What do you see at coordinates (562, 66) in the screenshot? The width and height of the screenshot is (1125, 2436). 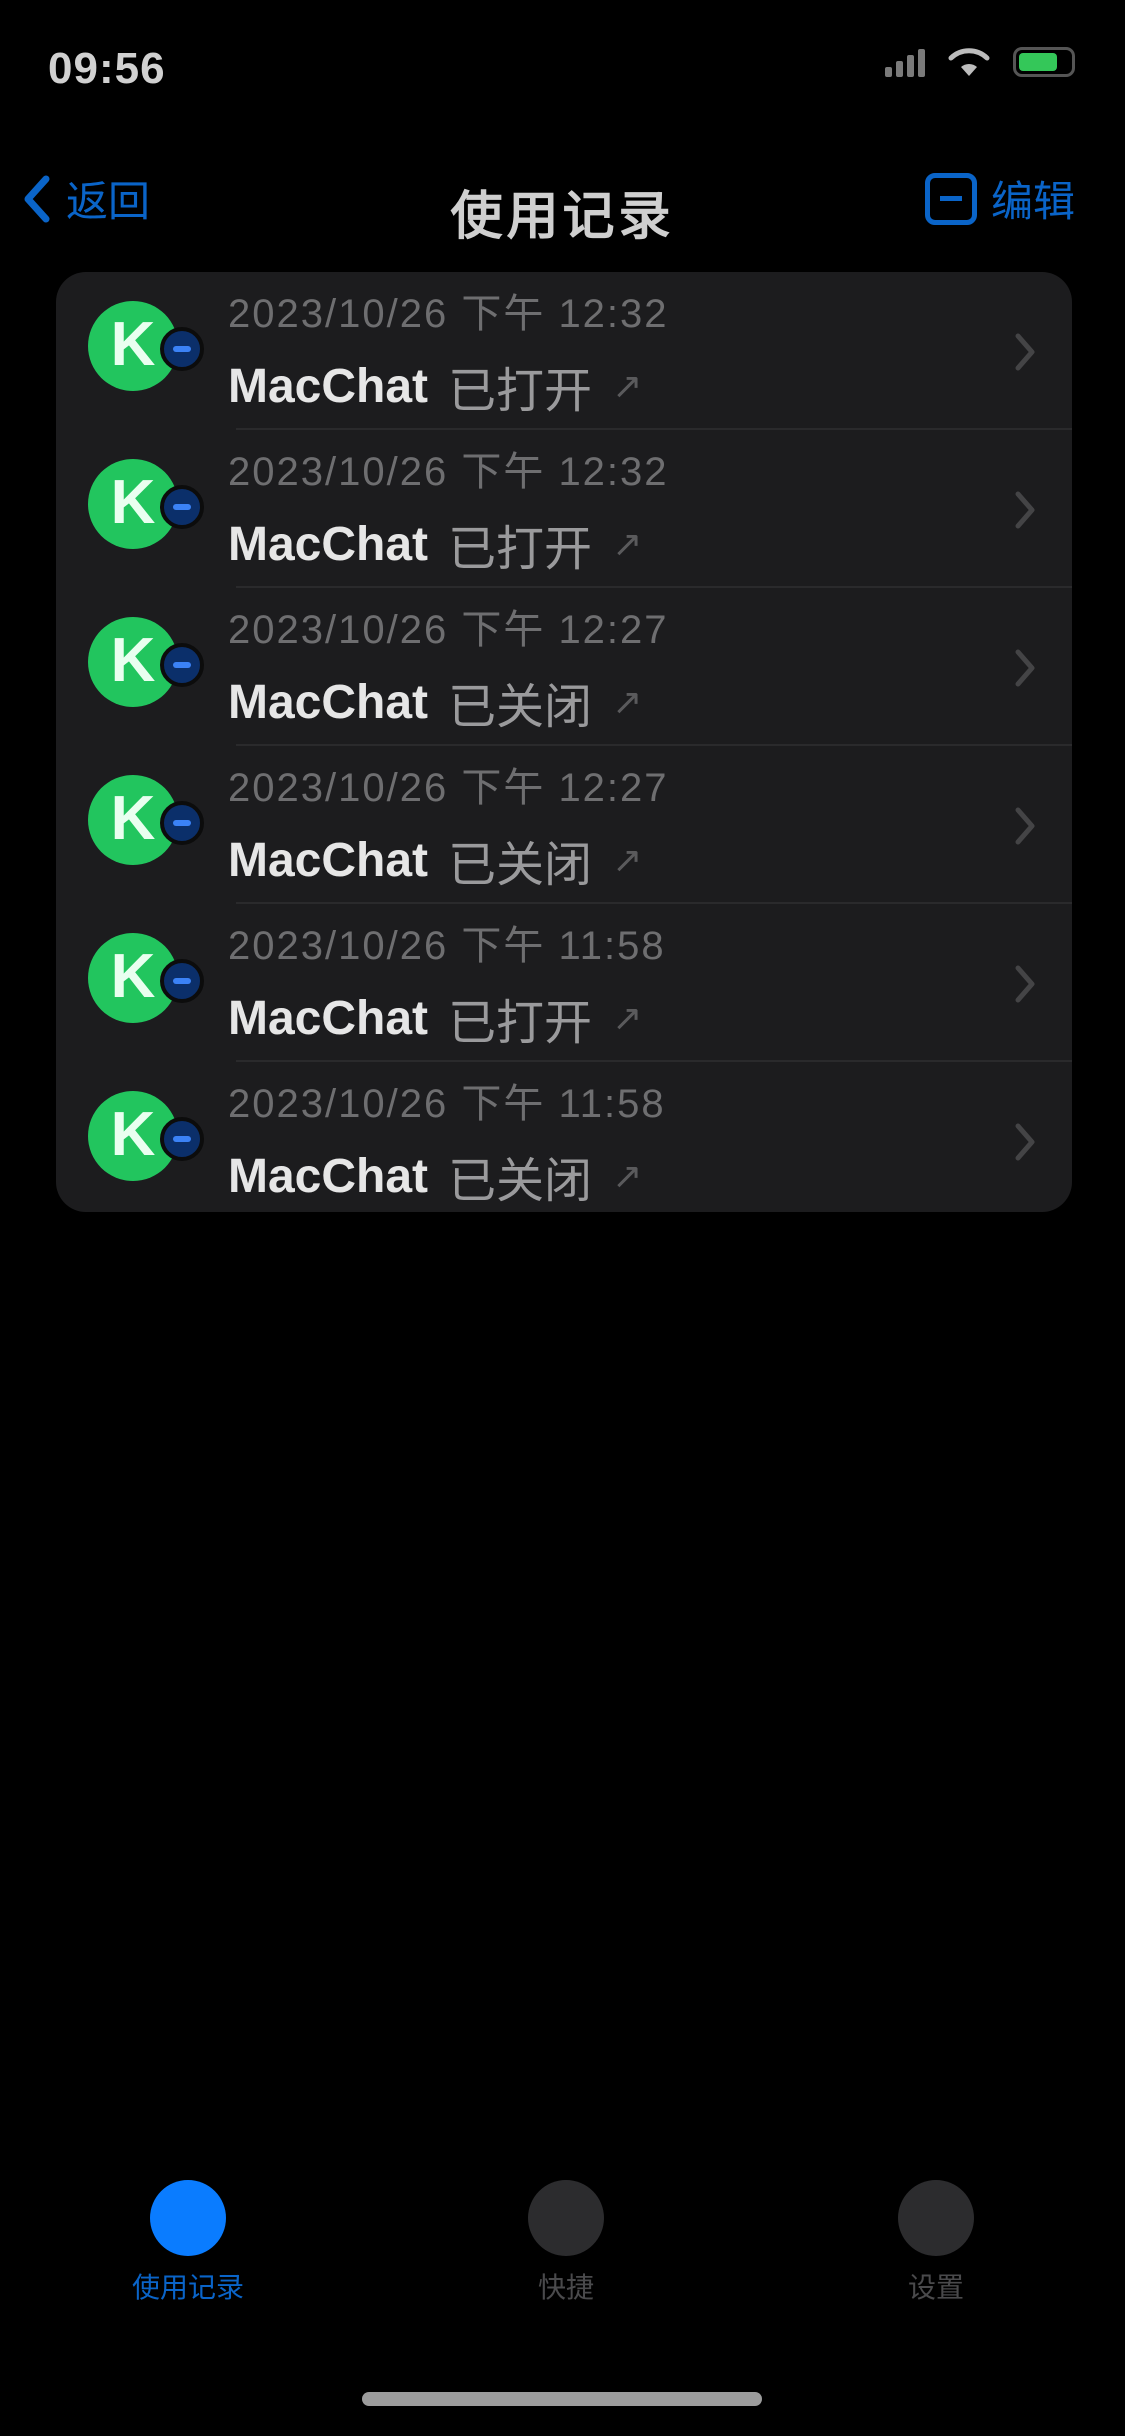 I see `status-bar: 09:56` at bounding box center [562, 66].